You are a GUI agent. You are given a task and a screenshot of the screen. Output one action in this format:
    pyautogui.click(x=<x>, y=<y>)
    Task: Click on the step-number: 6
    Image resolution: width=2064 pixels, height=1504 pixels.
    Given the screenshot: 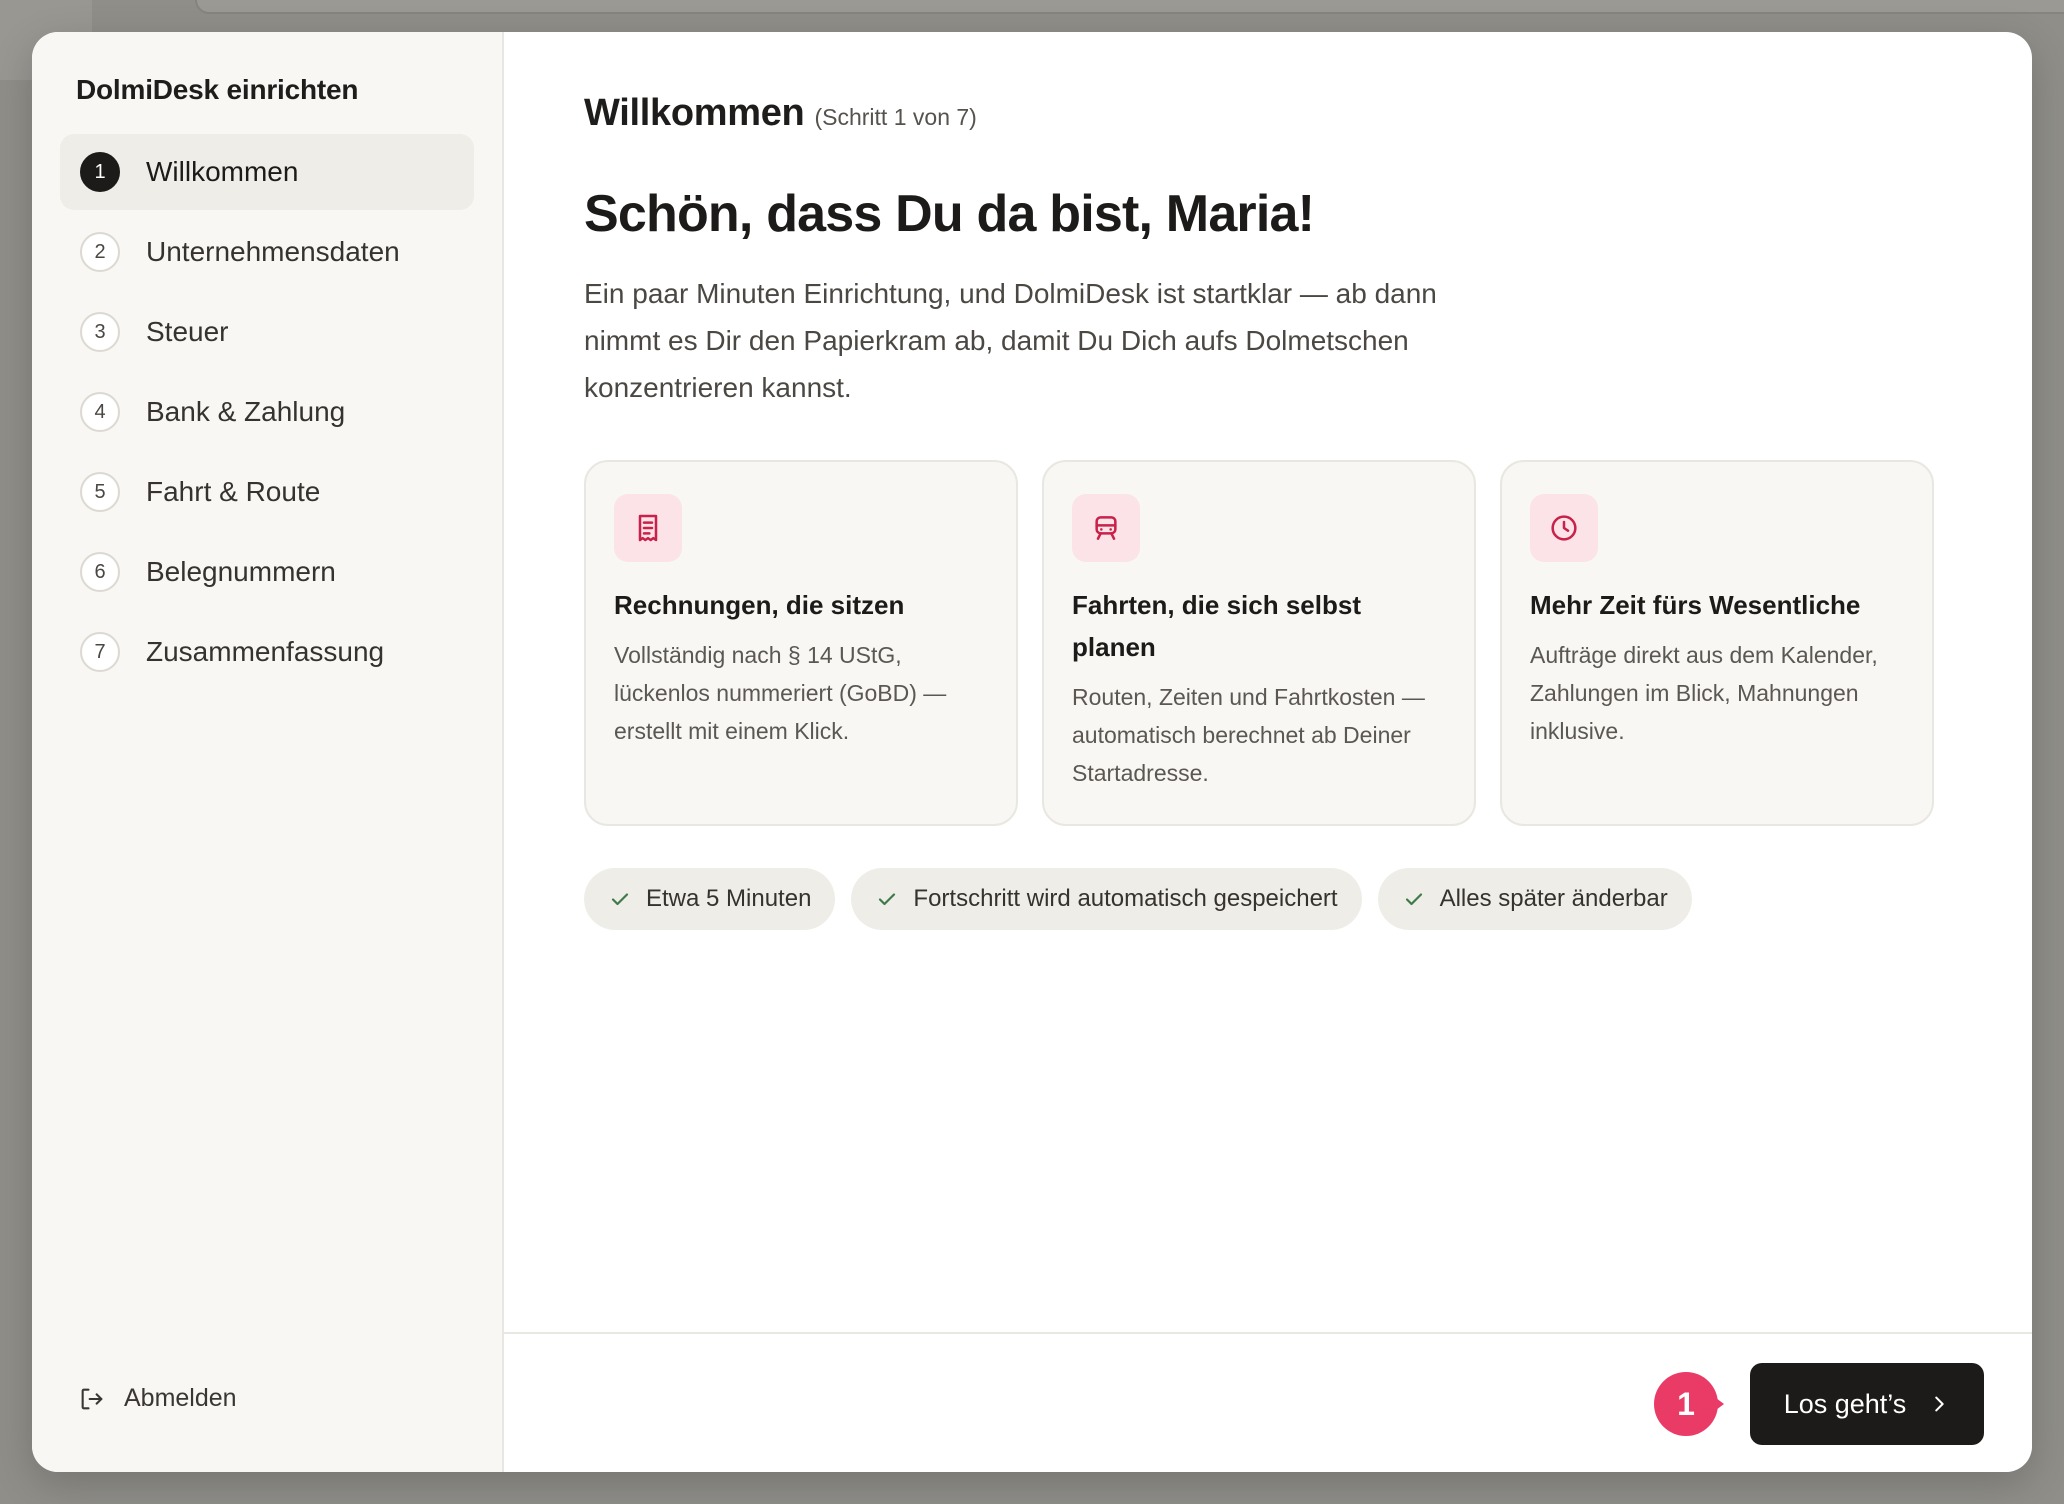 What is the action you would take?
    pyautogui.click(x=100, y=572)
    